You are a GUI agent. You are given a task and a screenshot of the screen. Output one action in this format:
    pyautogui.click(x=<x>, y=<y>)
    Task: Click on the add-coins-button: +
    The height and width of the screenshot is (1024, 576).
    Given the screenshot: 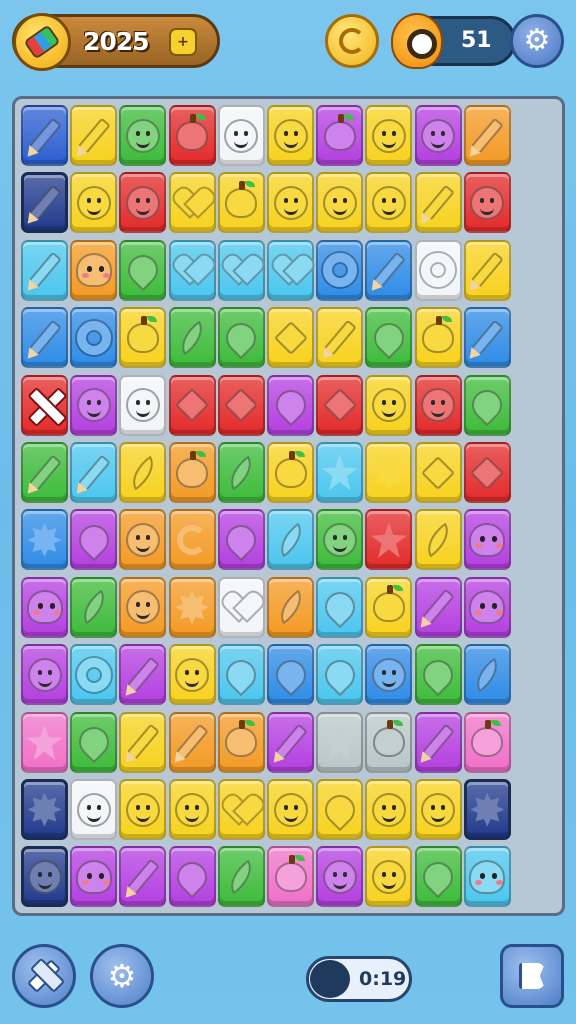 What is the action you would take?
    pyautogui.click(x=183, y=42)
    